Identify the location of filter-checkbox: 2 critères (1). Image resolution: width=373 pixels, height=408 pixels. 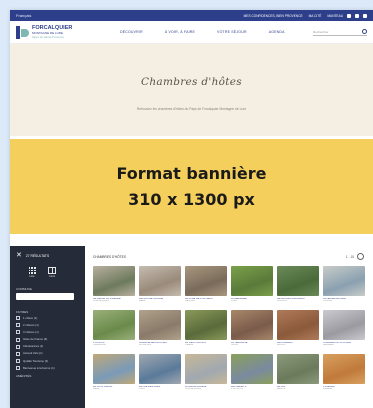
(47, 325).